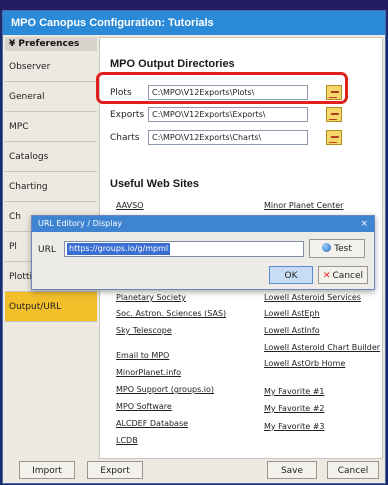  What do you see at coordinates (130, 205) in the screenshot?
I see `link-aavso: AAVSO` at bounding box center [130, 205].